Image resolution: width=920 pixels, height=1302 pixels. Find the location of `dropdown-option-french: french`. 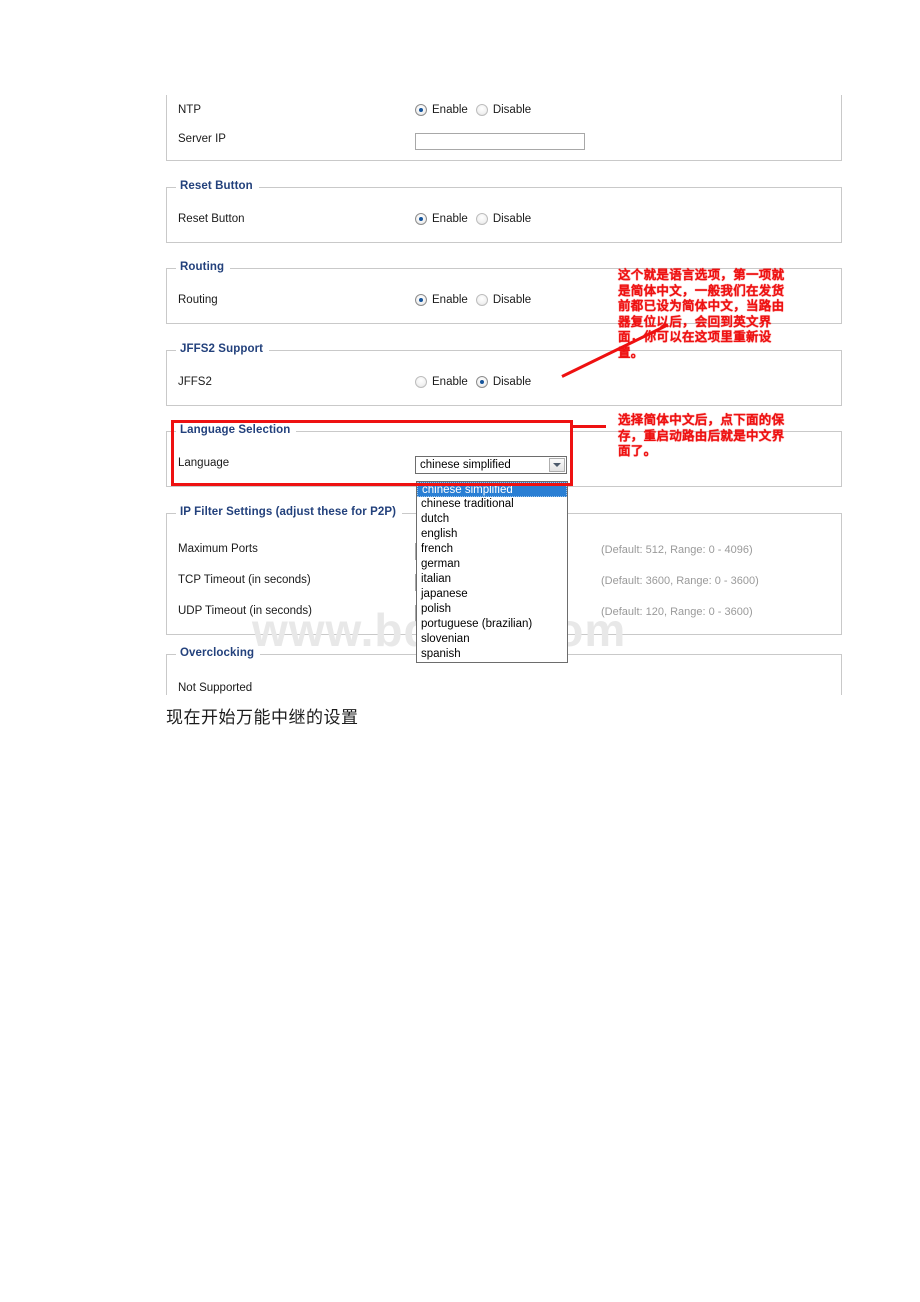

dropdown-option-french: french is located at coordinates (492, 549).